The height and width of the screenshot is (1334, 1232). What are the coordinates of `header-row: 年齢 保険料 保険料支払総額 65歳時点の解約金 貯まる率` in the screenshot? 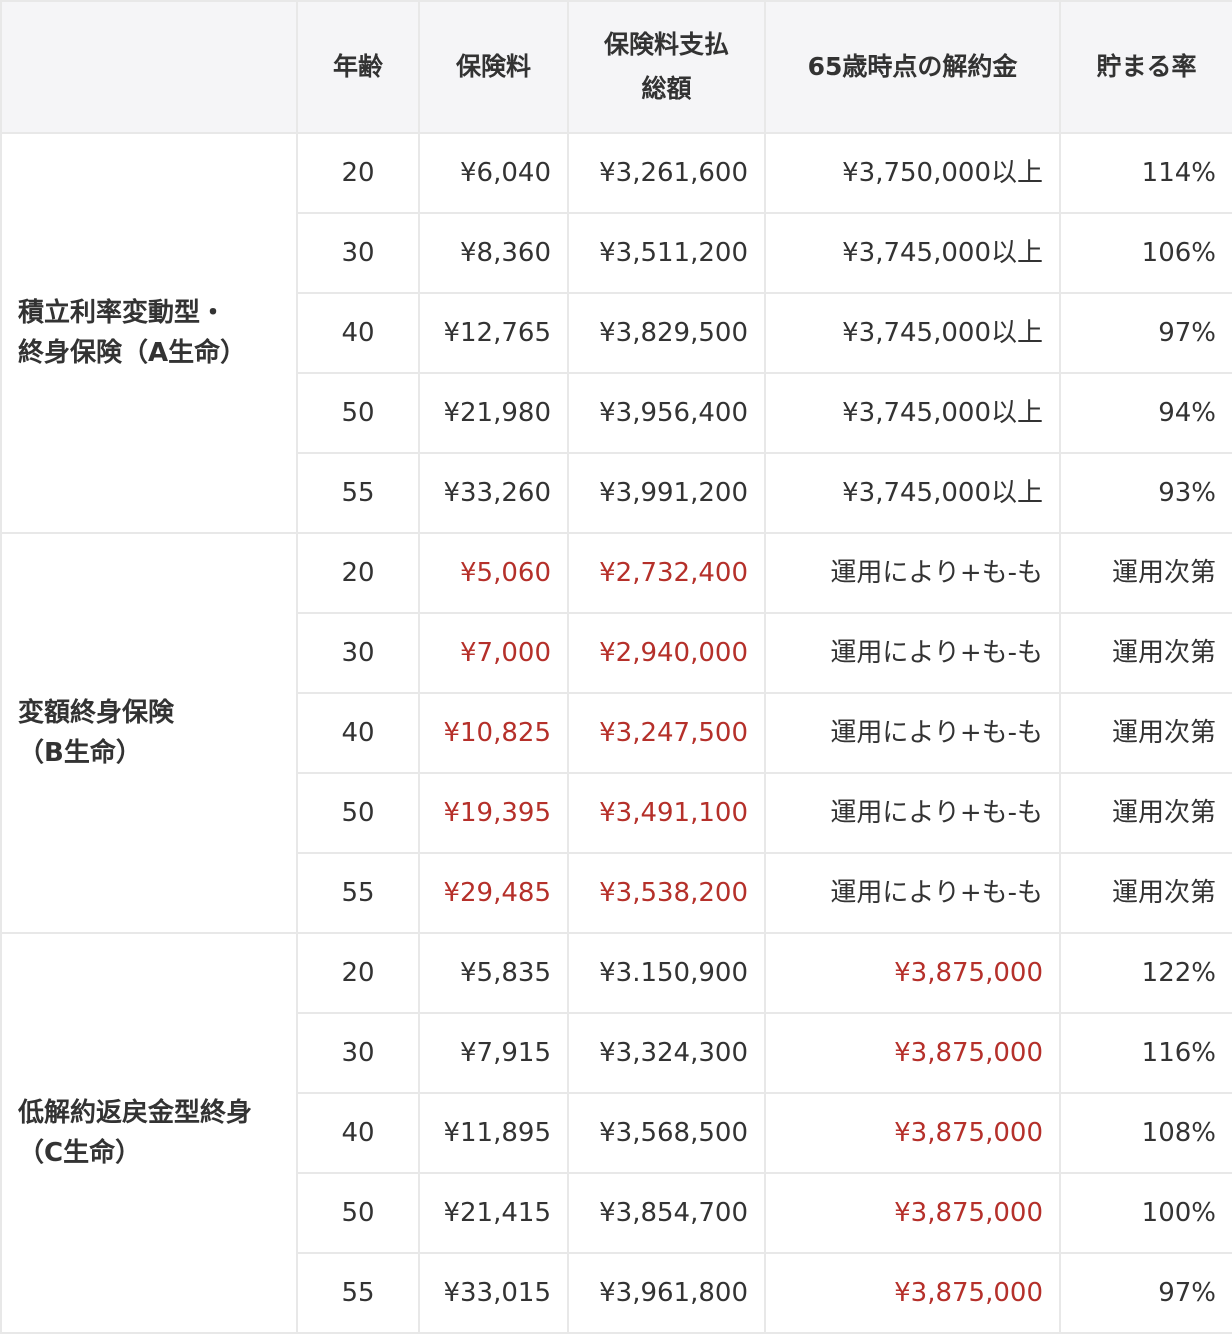 It's located at (616, 67).